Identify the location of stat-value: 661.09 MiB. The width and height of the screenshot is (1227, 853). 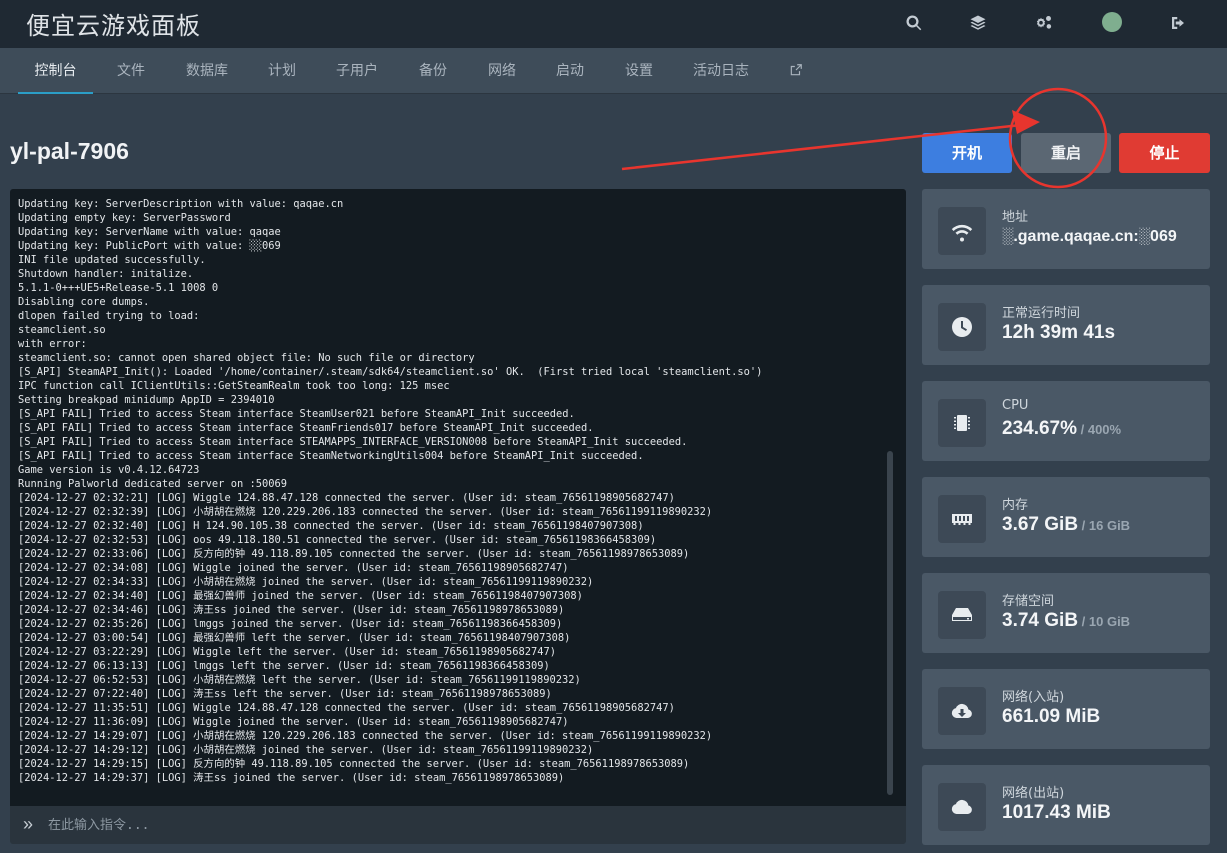
(1051, 716).